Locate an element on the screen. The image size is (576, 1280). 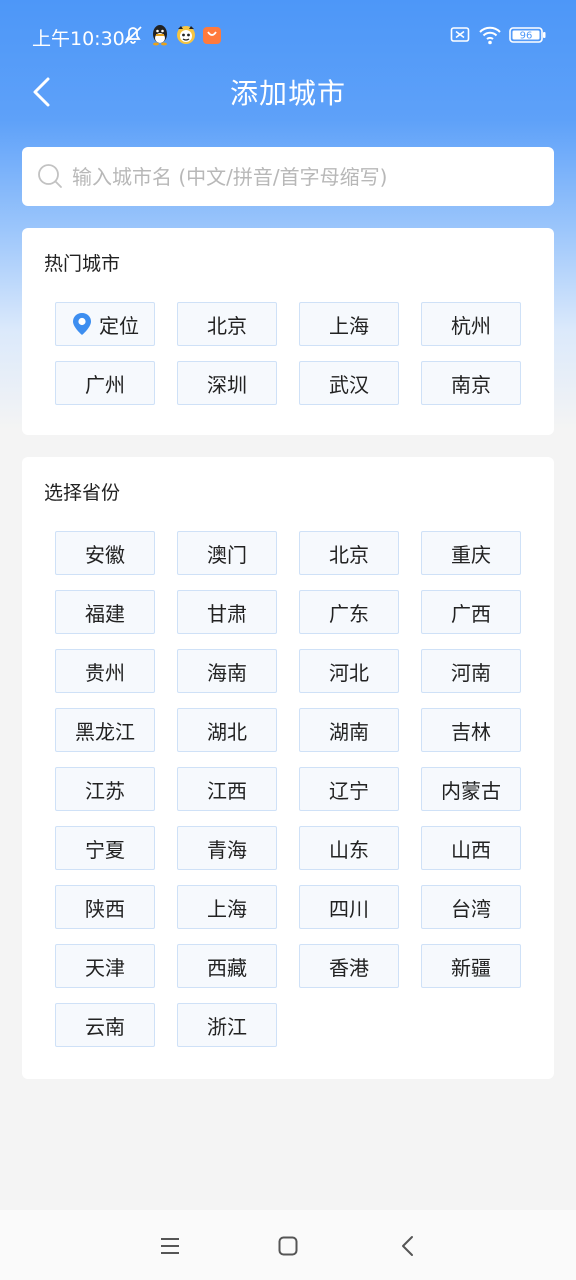
province-button: 安徽 is located at coordinates (105, 553).